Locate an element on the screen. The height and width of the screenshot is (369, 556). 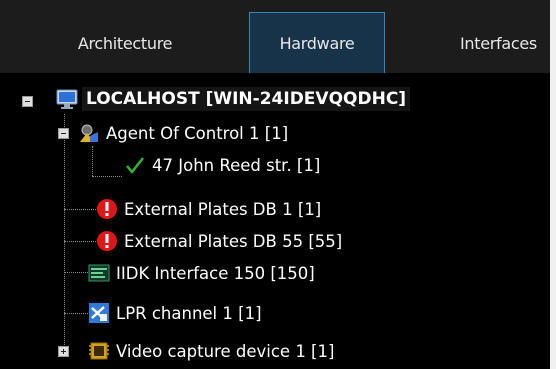
tab-hardware: Hardware is located at coordinates (317, 43).